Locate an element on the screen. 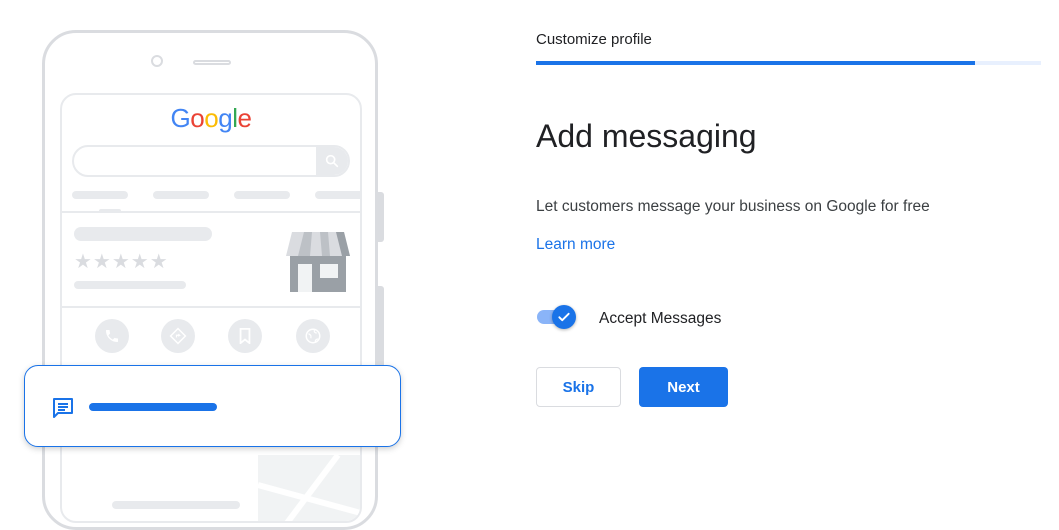  website-icon is located at coordinates (313, 336).